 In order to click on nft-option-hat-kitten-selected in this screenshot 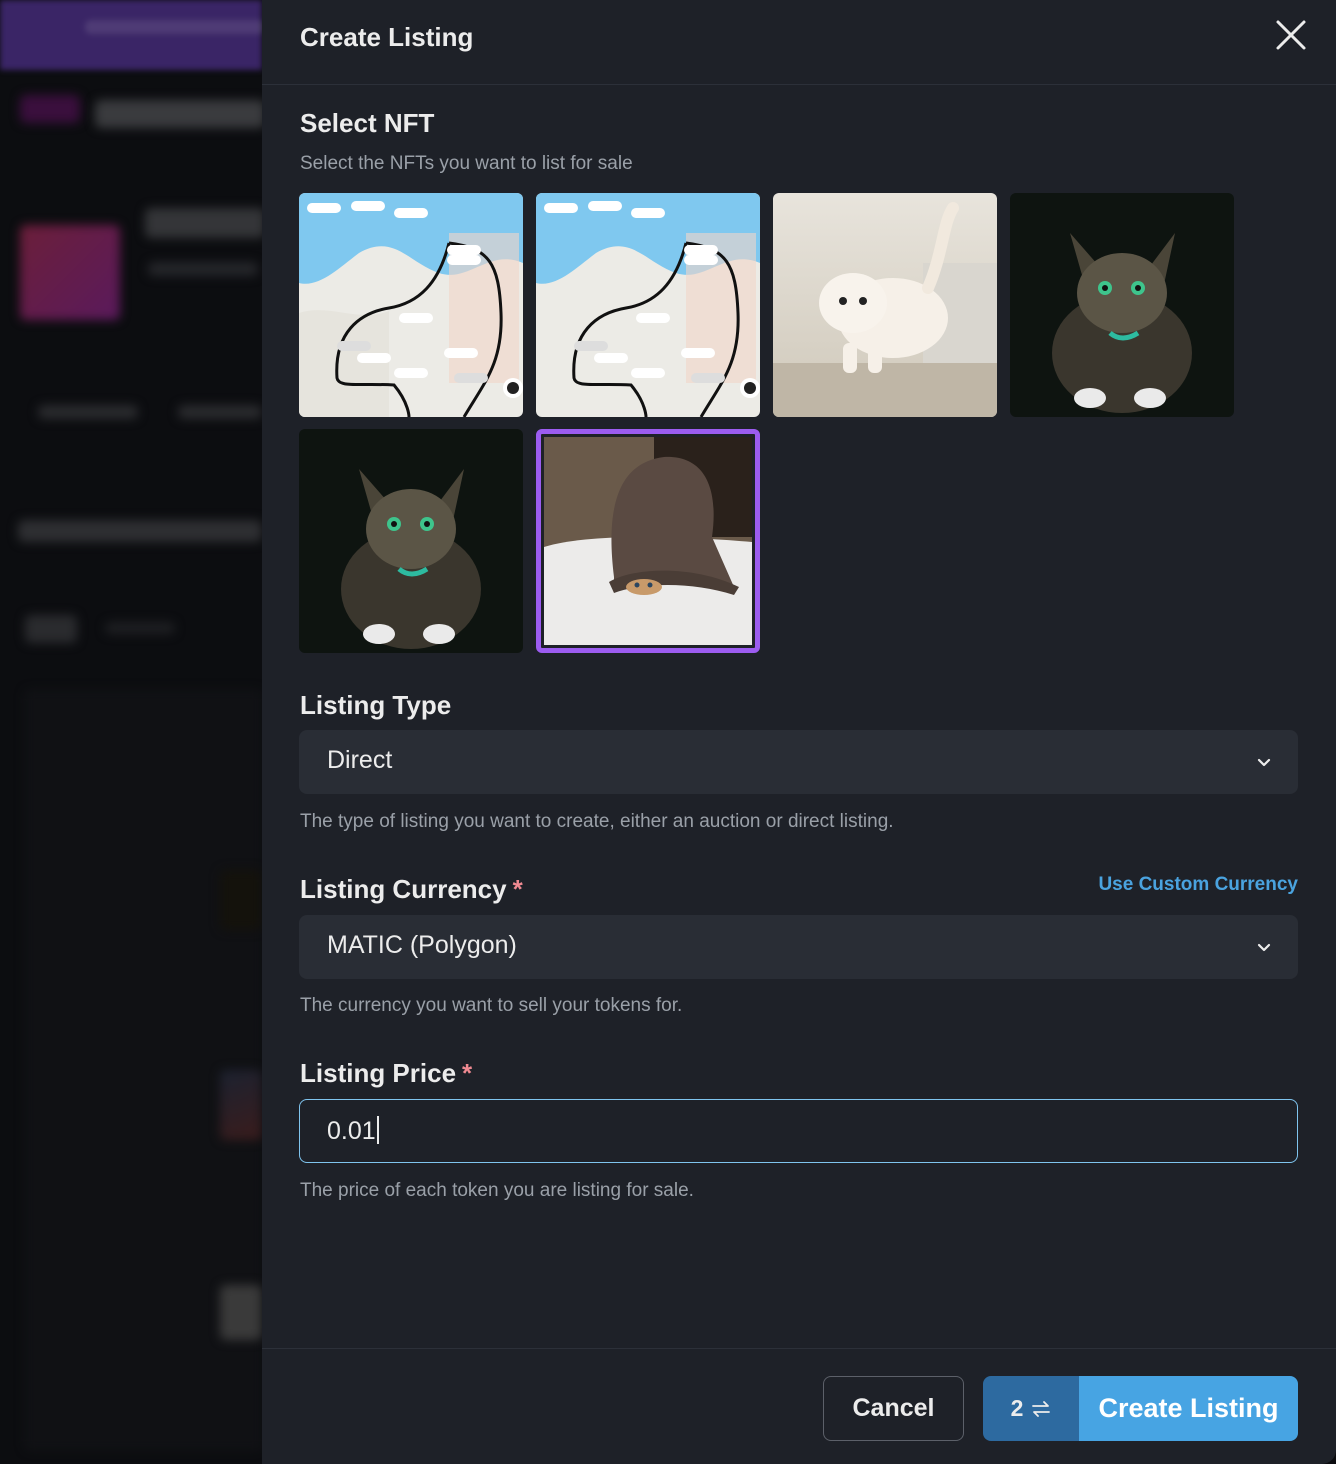, I will do `click(648, 541)`.